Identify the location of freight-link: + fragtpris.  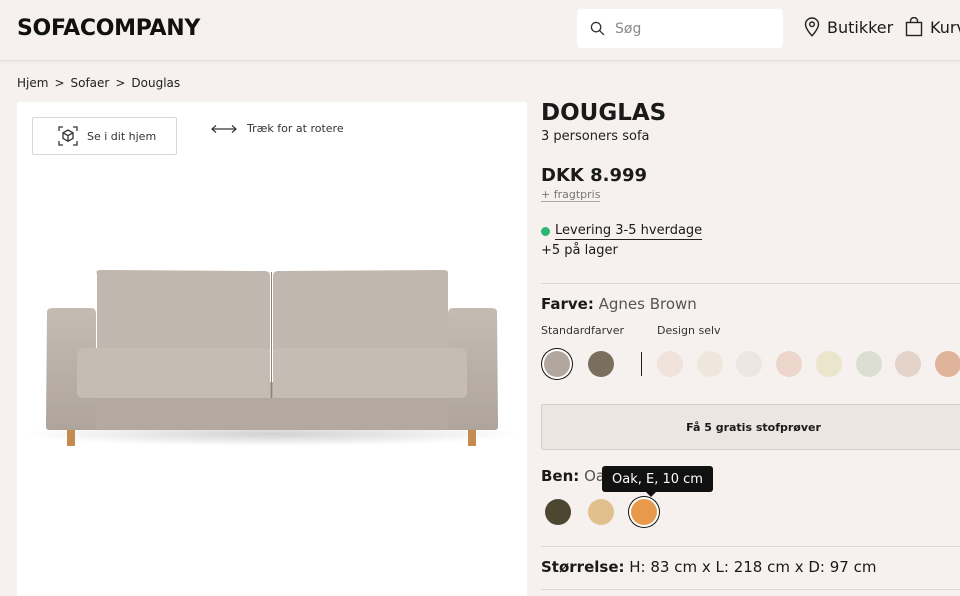
(571, 195).